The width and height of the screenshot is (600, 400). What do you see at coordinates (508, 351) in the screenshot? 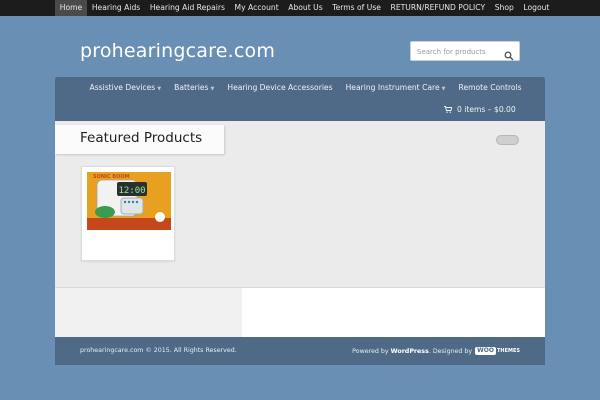
I see `woo-logo-text: THEMES` at bounding box center [508, 351].